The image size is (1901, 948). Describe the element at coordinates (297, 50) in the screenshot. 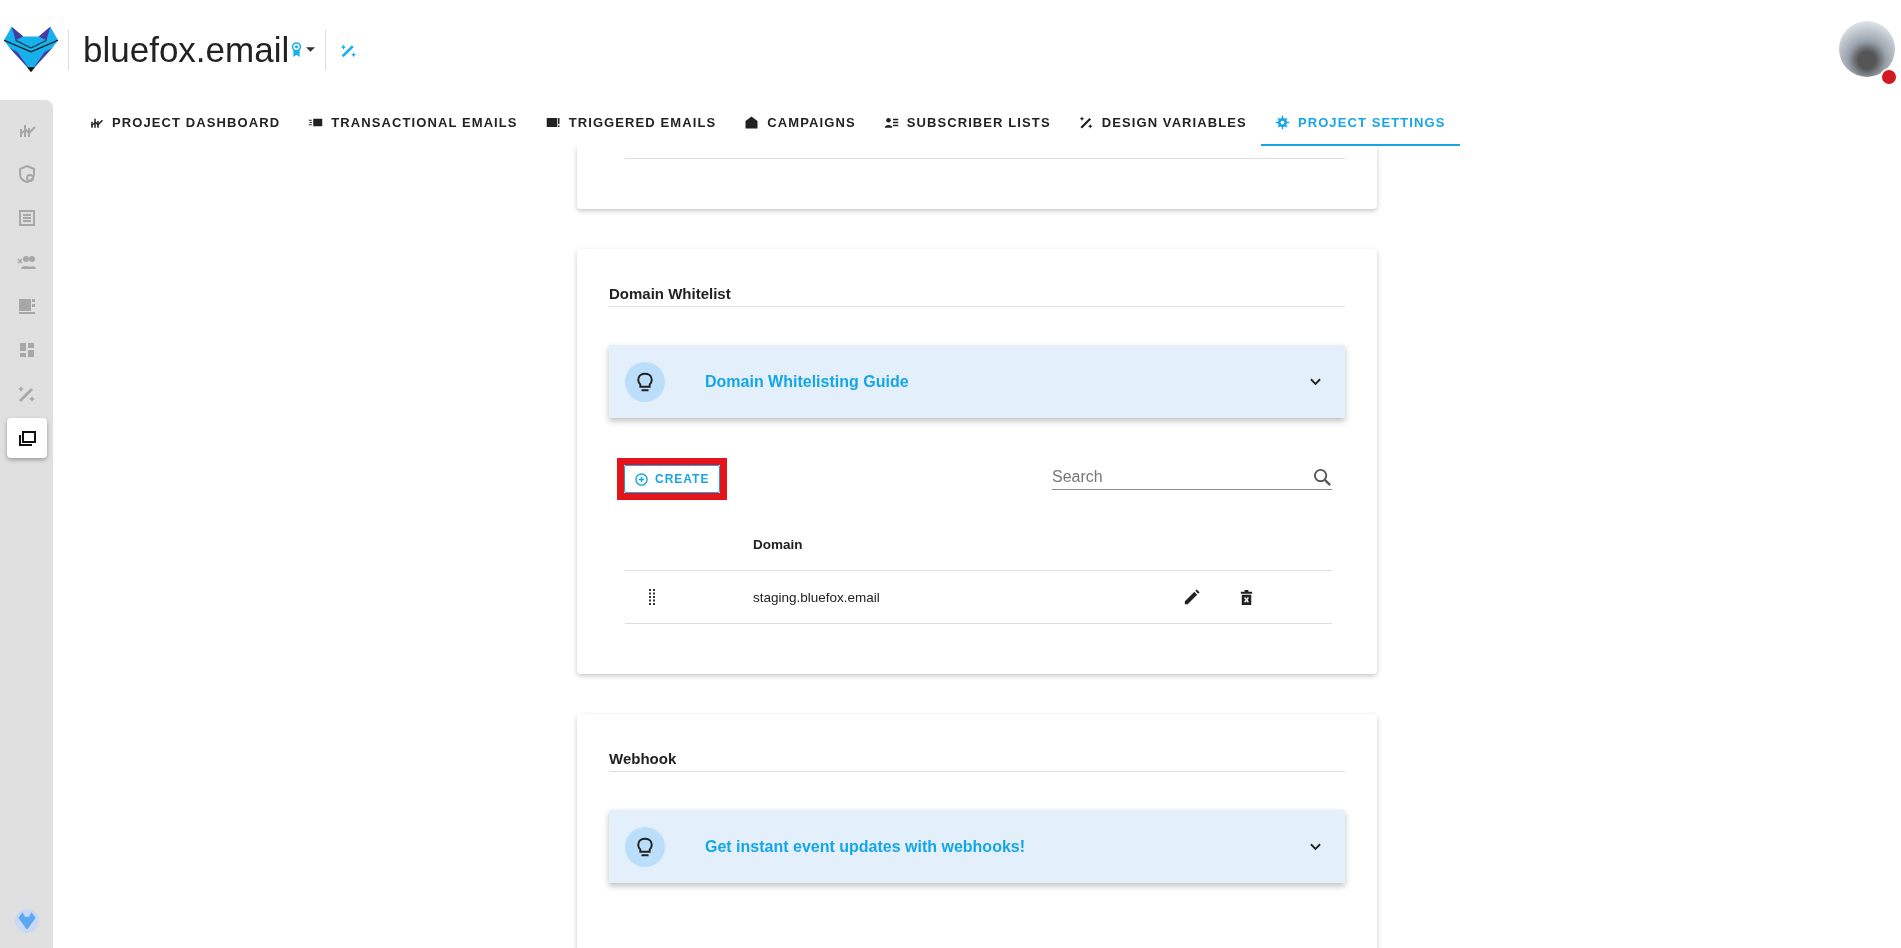

I see `award-icon` at that location.